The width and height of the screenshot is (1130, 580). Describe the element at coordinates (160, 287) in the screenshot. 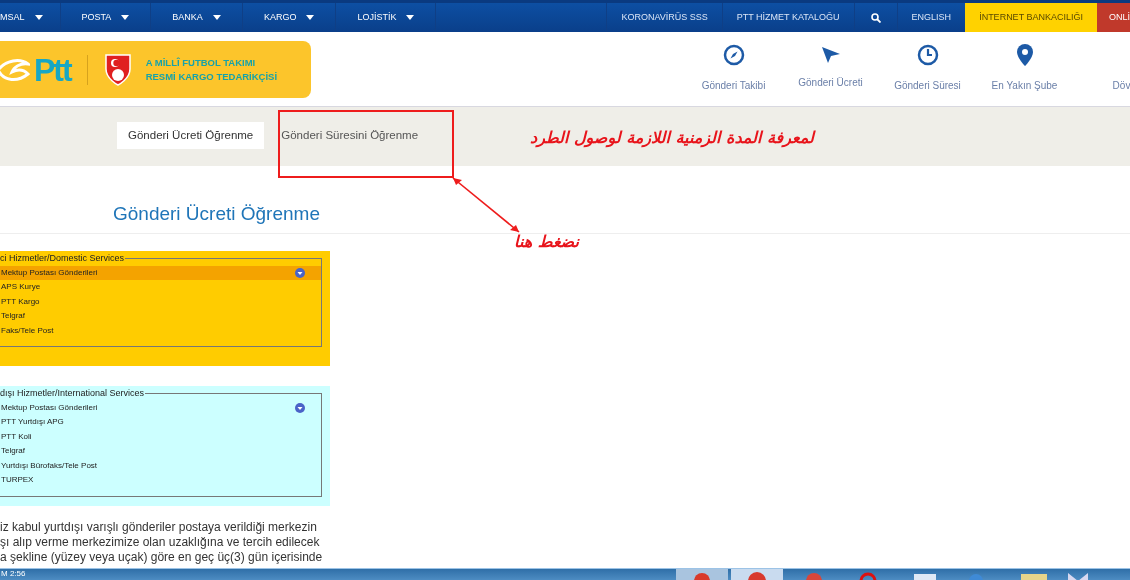

I see `service-option: APS Kurye` at that location.